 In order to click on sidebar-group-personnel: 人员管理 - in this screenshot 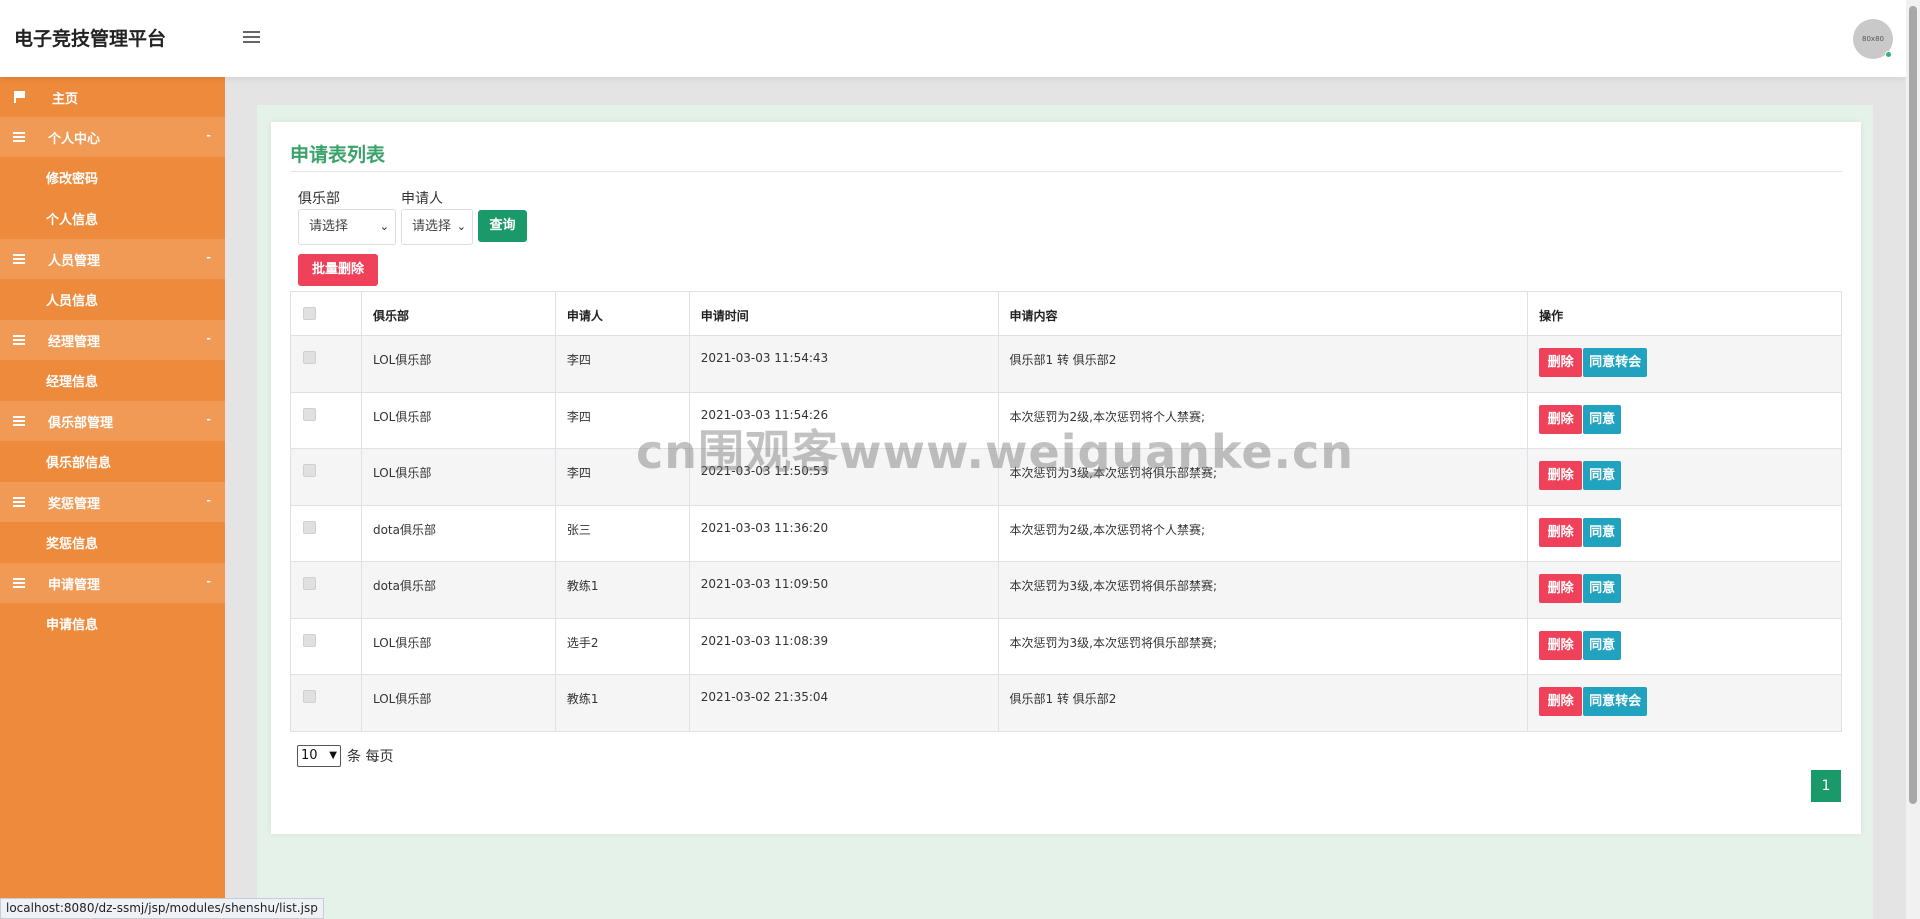, I will do `click(112, 259)`.